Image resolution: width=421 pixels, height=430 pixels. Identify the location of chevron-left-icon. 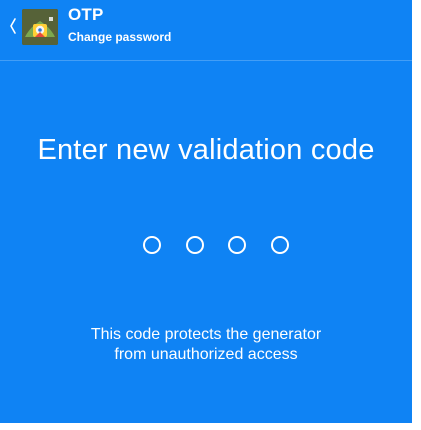
(13, 26).